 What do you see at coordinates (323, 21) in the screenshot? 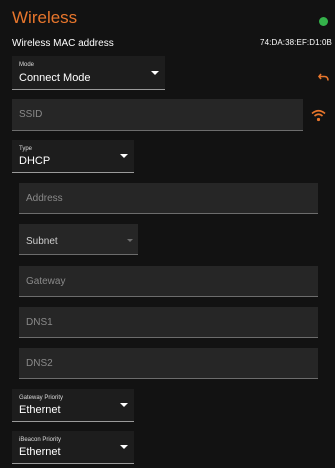
I see `status-indicator` at bounding box center [323, 21].